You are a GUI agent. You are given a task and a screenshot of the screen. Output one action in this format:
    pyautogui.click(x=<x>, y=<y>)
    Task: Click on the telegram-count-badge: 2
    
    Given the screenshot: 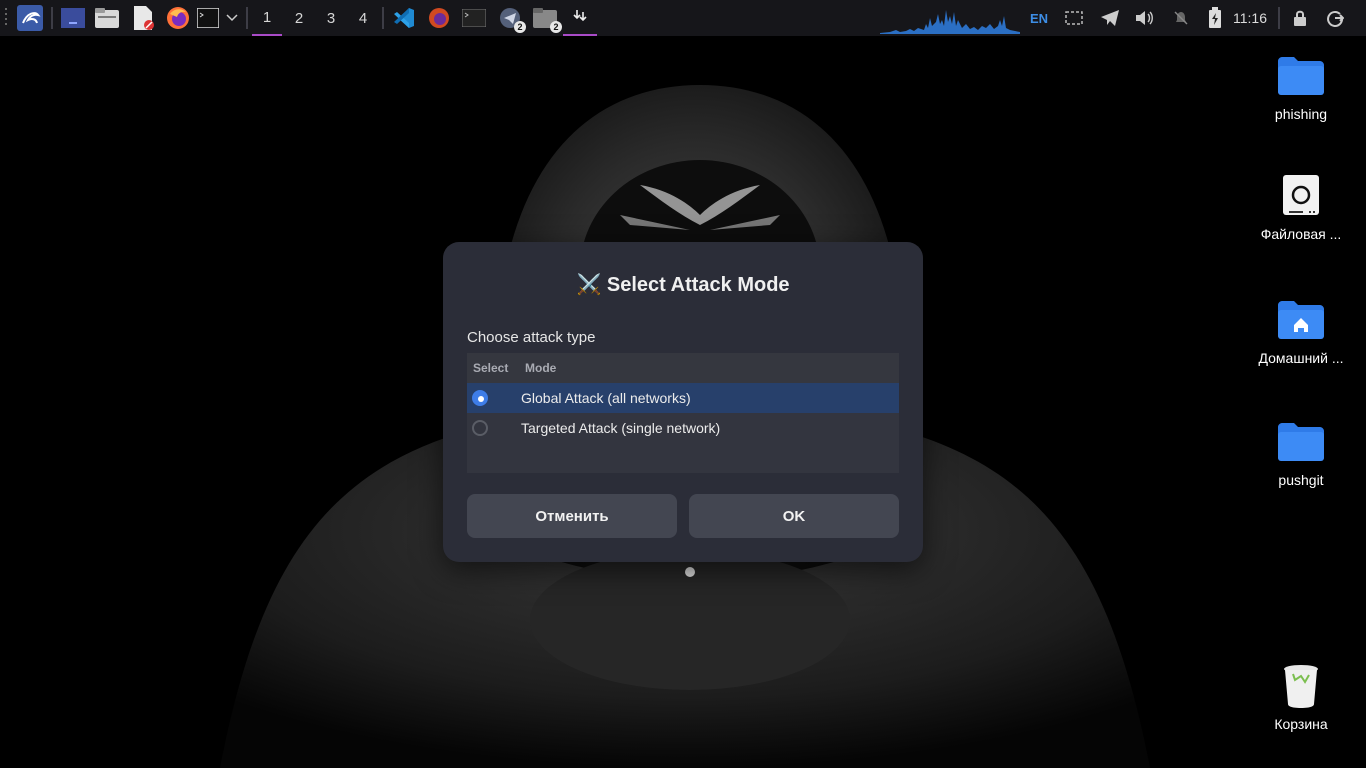 What is the action you would take?
    pyautogui.click(x=520, y=27)
    